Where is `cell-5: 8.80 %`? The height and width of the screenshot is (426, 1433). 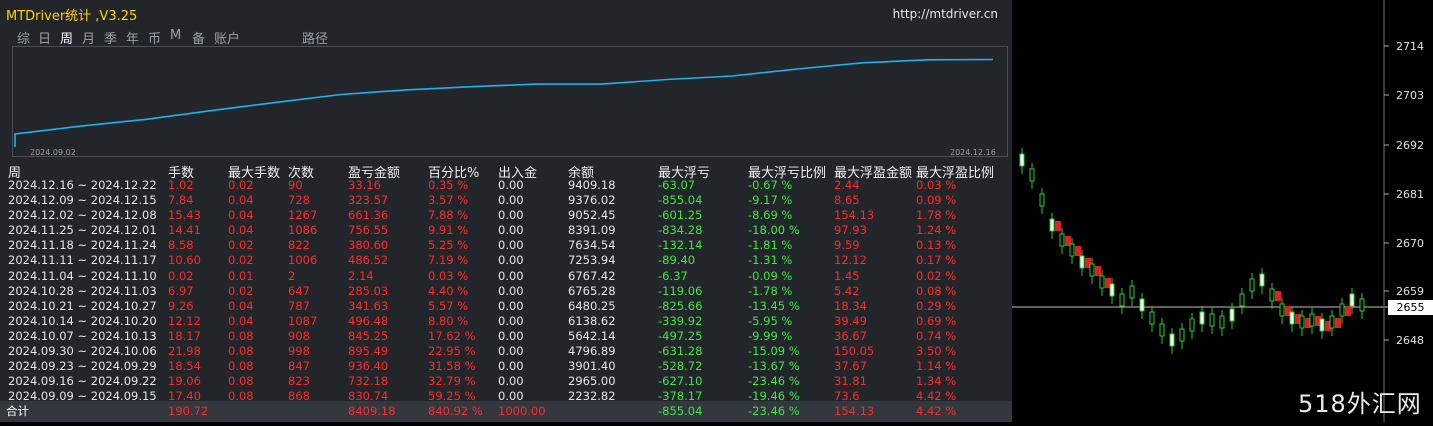
cell-5: 8.80 % is located at coordinates (448, 320).